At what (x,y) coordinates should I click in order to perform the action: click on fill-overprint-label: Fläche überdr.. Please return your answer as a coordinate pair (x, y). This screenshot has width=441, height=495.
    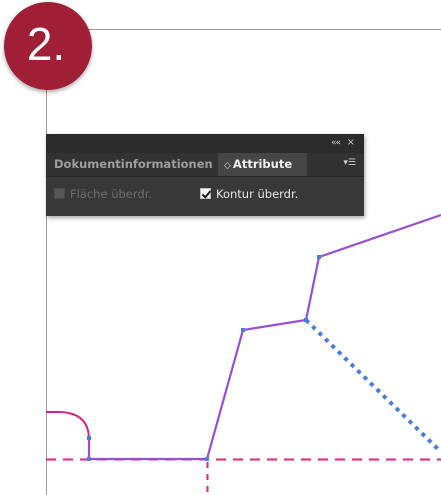
    Looking at the image, I should click on (111, 194).